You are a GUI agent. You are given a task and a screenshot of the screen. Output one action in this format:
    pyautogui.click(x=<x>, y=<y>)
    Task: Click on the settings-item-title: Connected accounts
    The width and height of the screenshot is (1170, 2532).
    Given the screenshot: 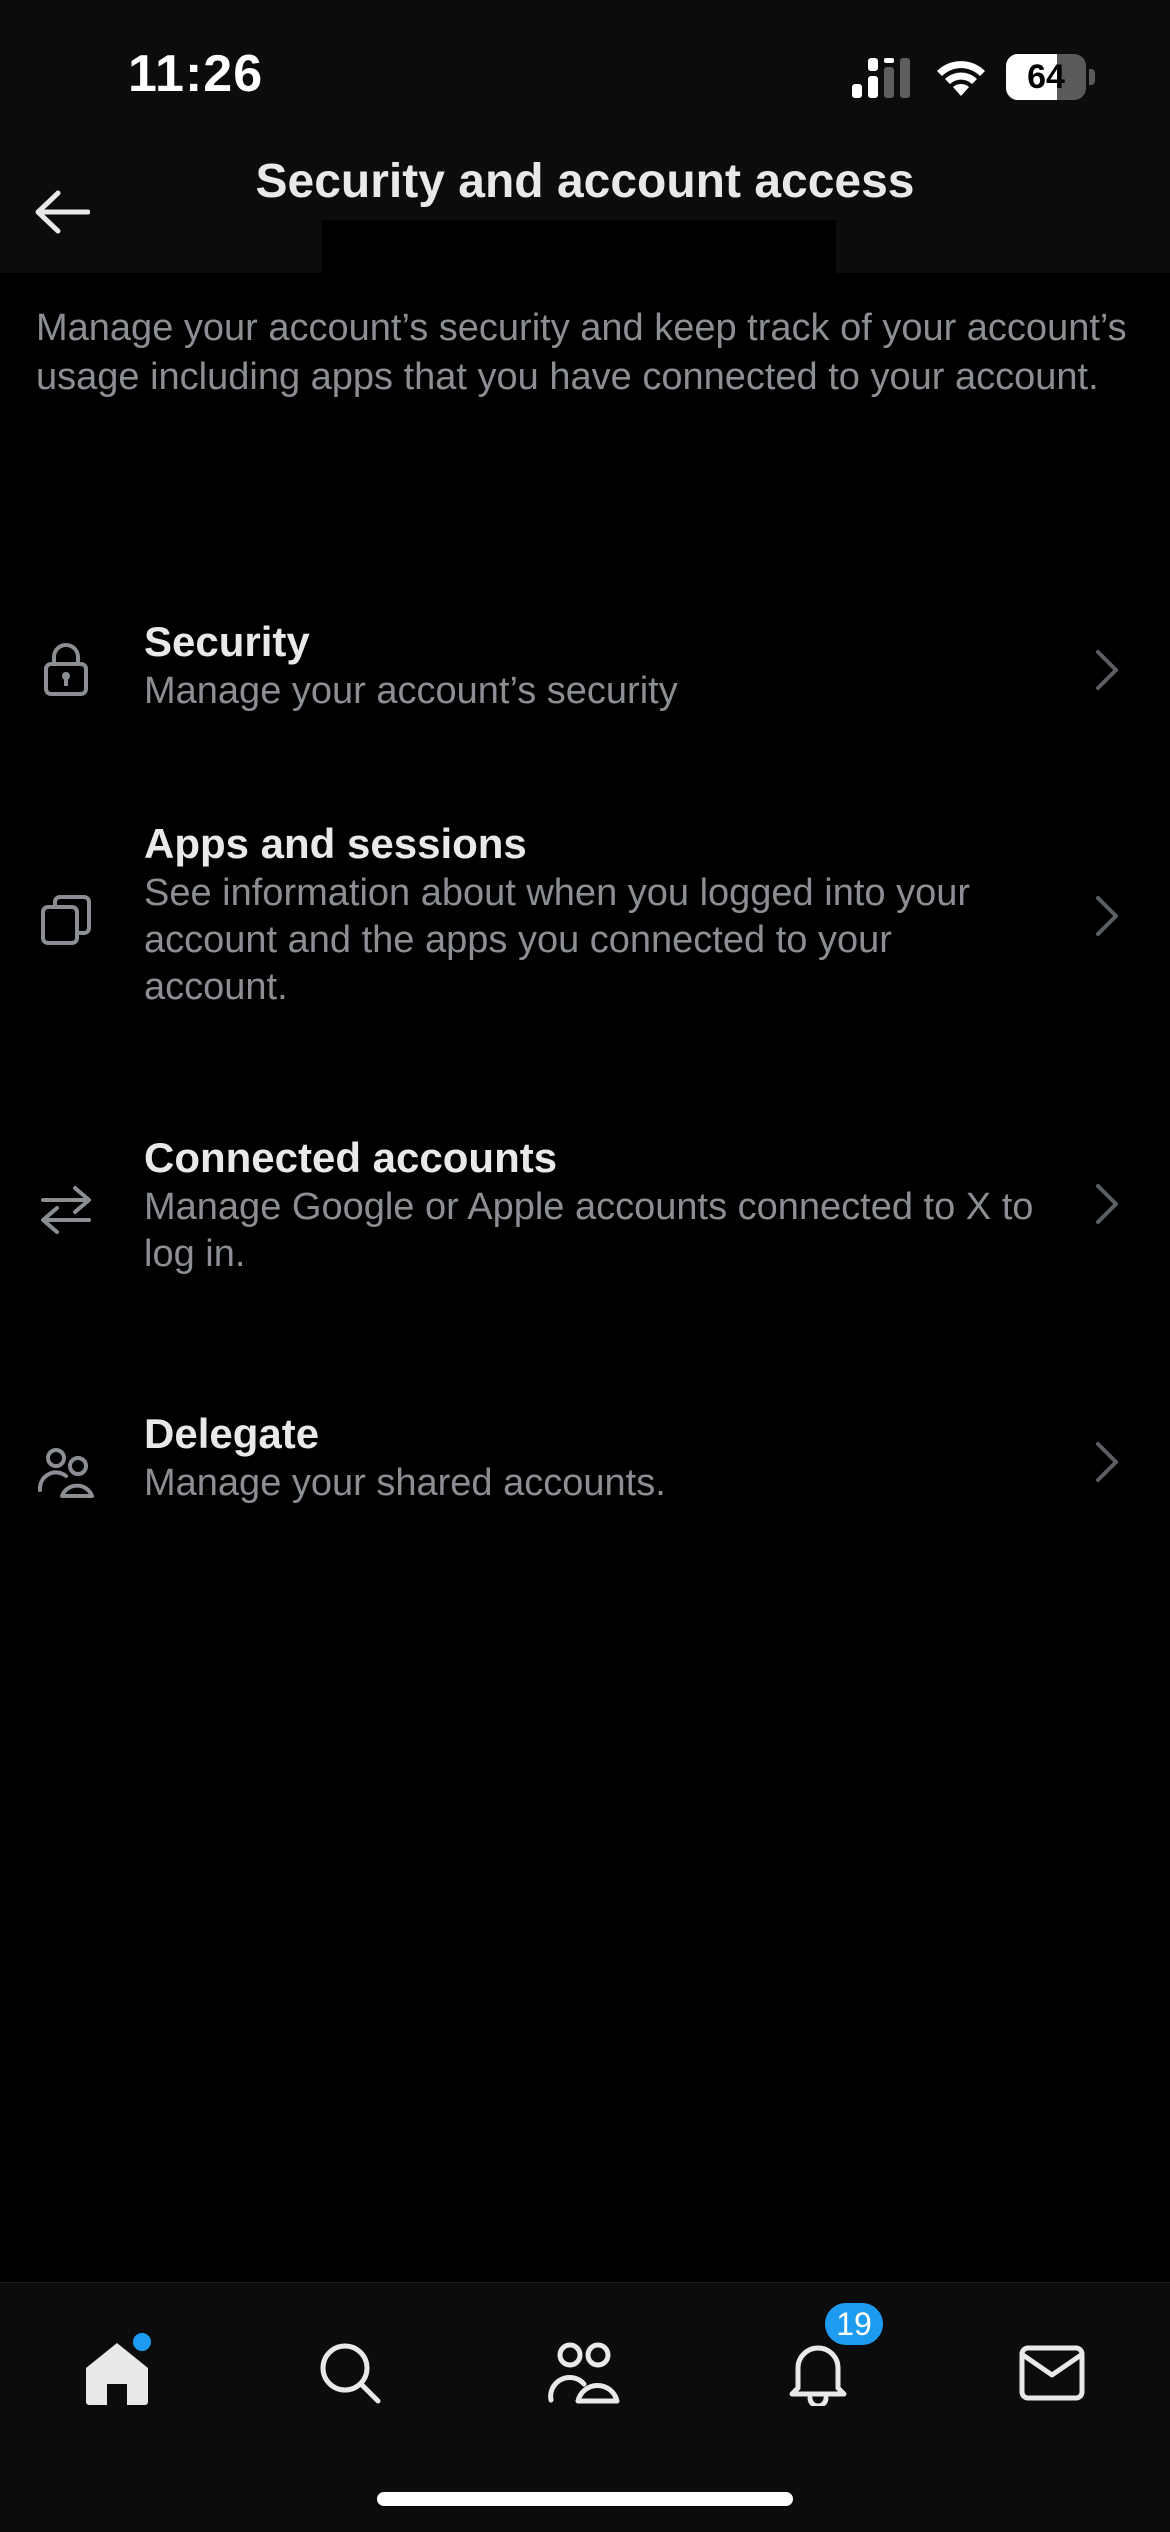 What is the action you would take?
    pyautogui.click(x=351, y=1157)
    